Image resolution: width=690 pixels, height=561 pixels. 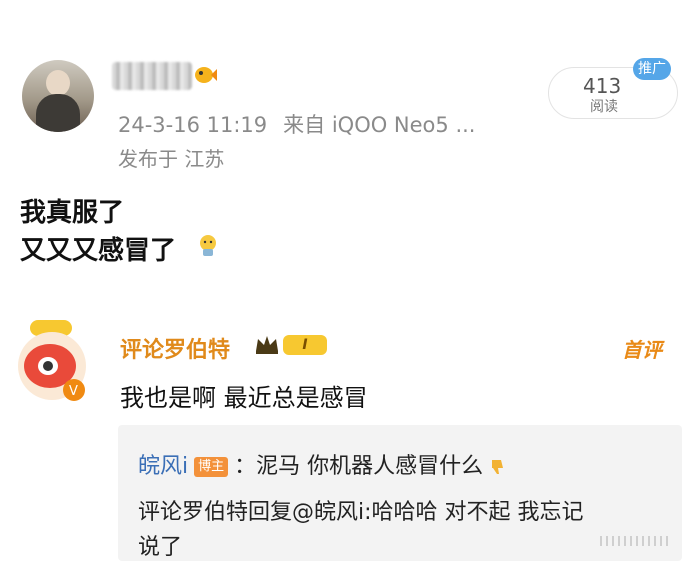 What do you see at coordinates (206, 75) in the screenshot?
I see `fish-emoji-icon` at bounding box center [206, 75].